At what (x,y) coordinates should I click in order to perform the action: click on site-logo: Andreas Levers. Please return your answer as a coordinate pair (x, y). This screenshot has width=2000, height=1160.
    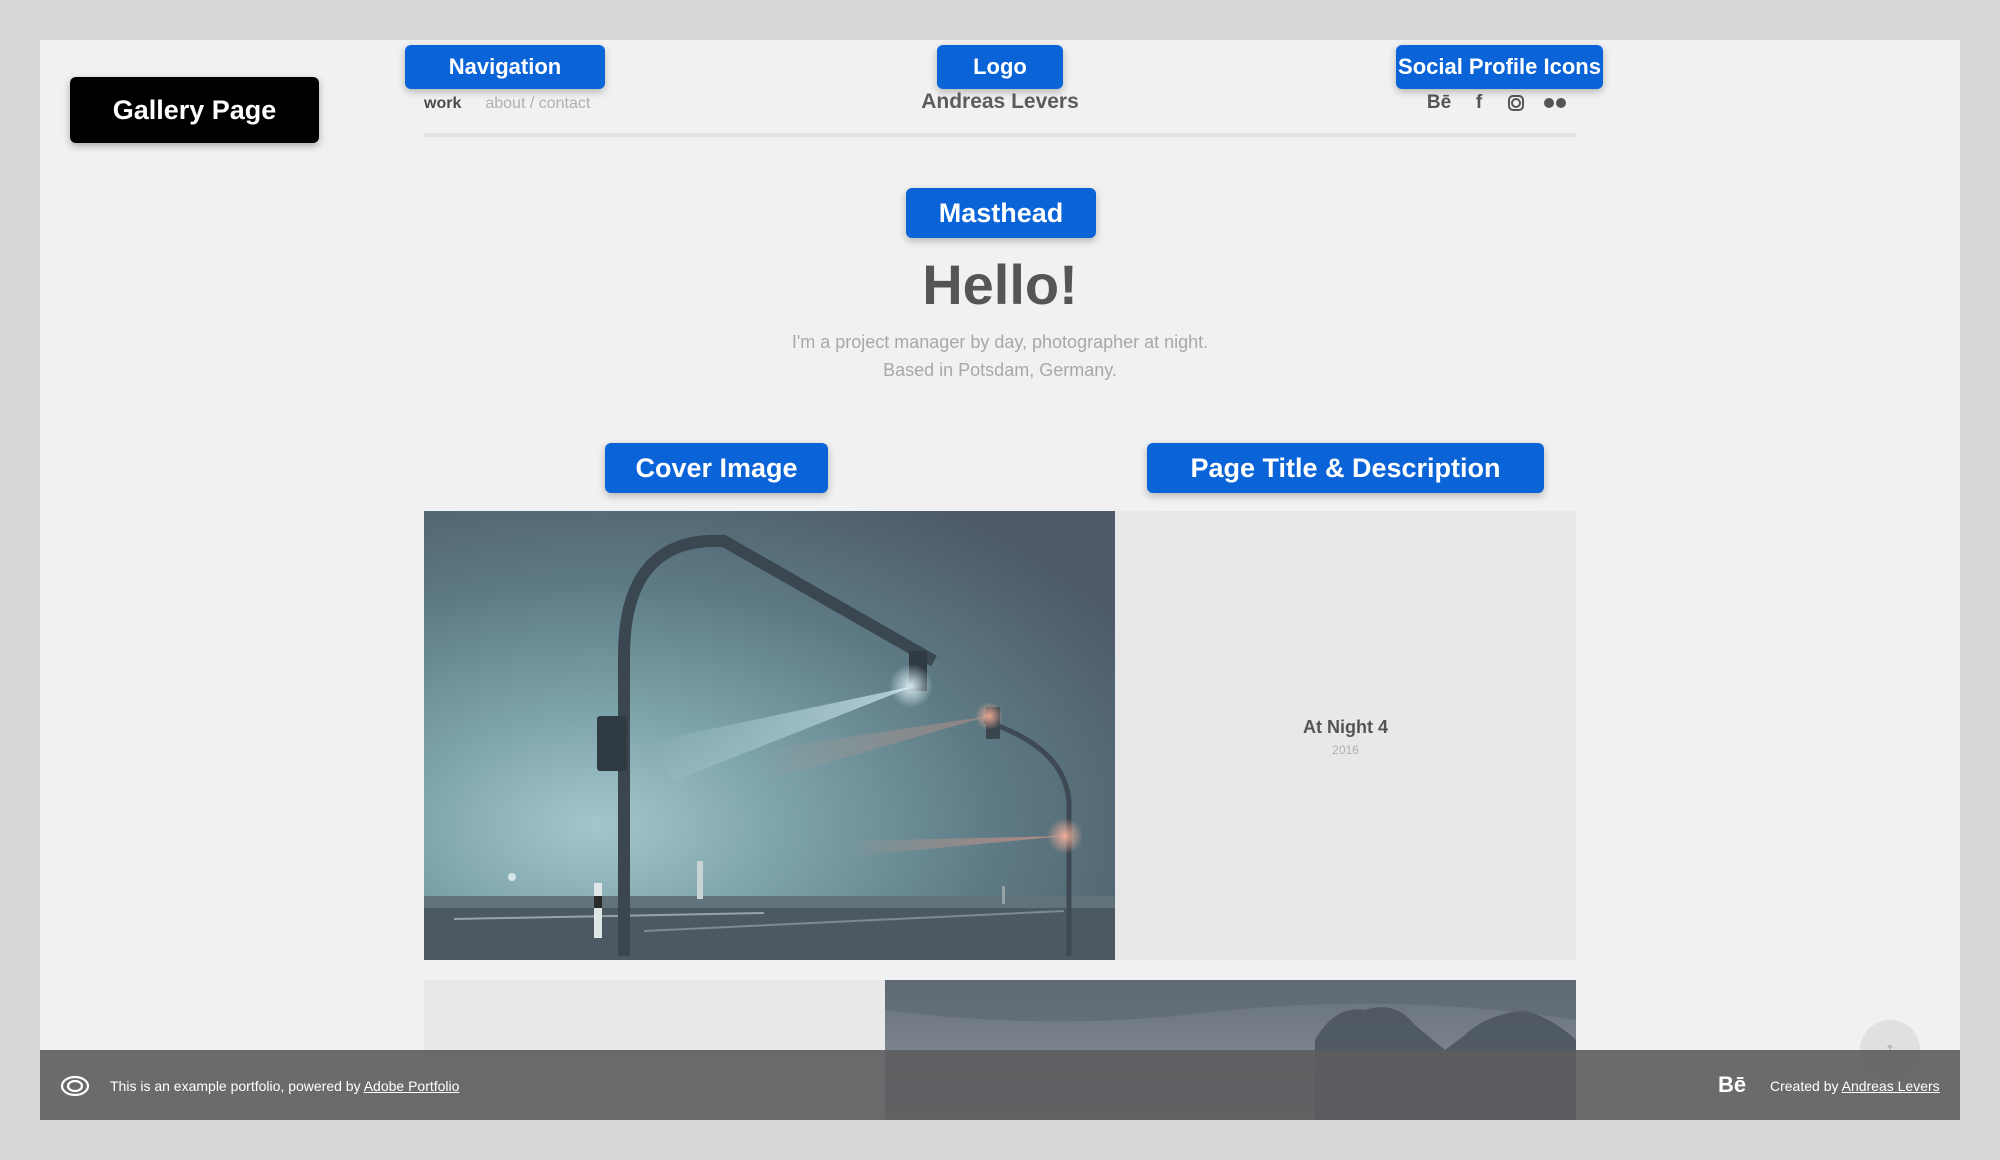
    Looking at the image, I should click on (1000, 102).